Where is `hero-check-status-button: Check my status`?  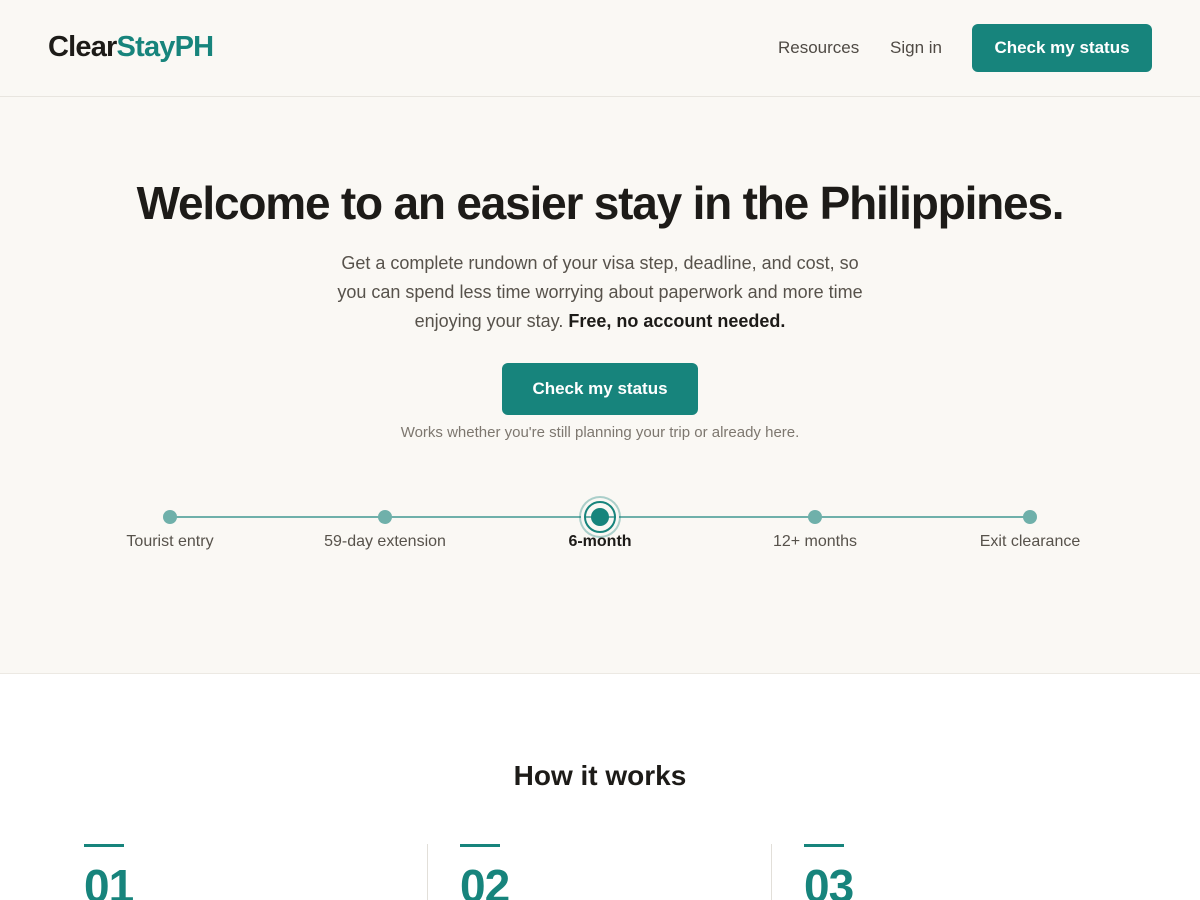
hero-check-status-button: Check my status is located at coordinates (600, 389).